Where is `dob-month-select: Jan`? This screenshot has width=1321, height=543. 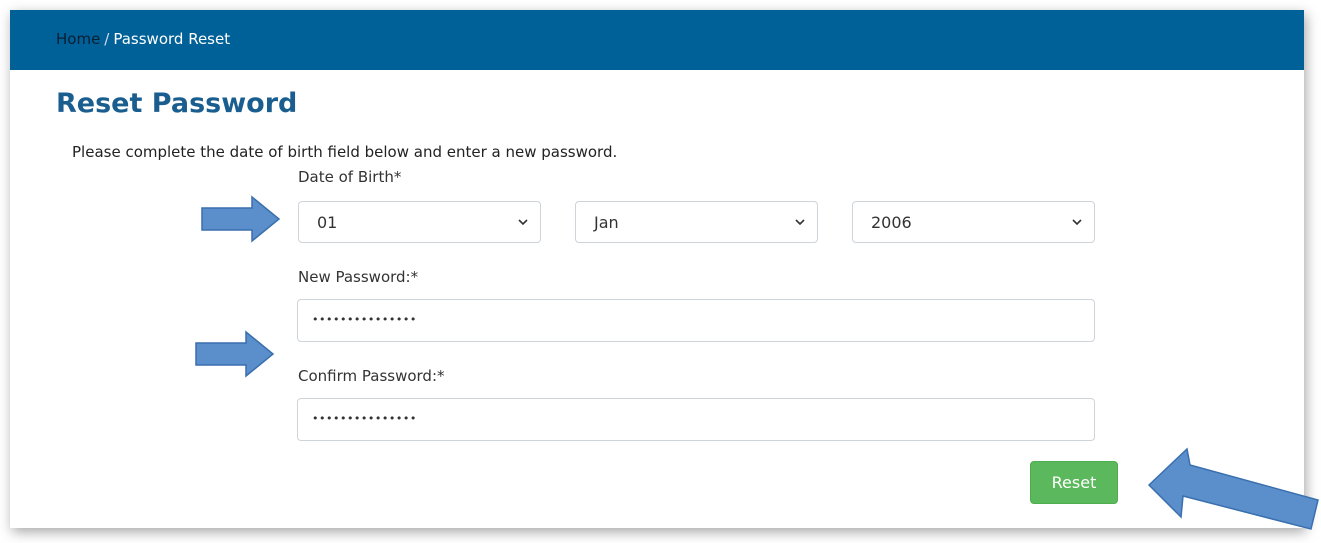
dob-month-select: Jan is located at coordinates (696, 222).